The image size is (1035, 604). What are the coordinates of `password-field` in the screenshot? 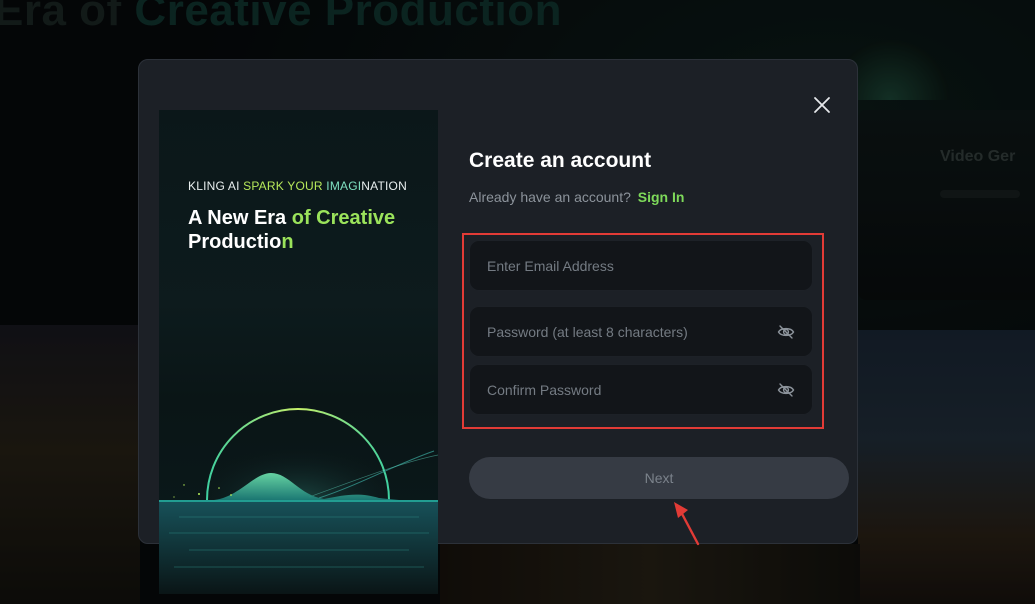 It's located at (641, 331).